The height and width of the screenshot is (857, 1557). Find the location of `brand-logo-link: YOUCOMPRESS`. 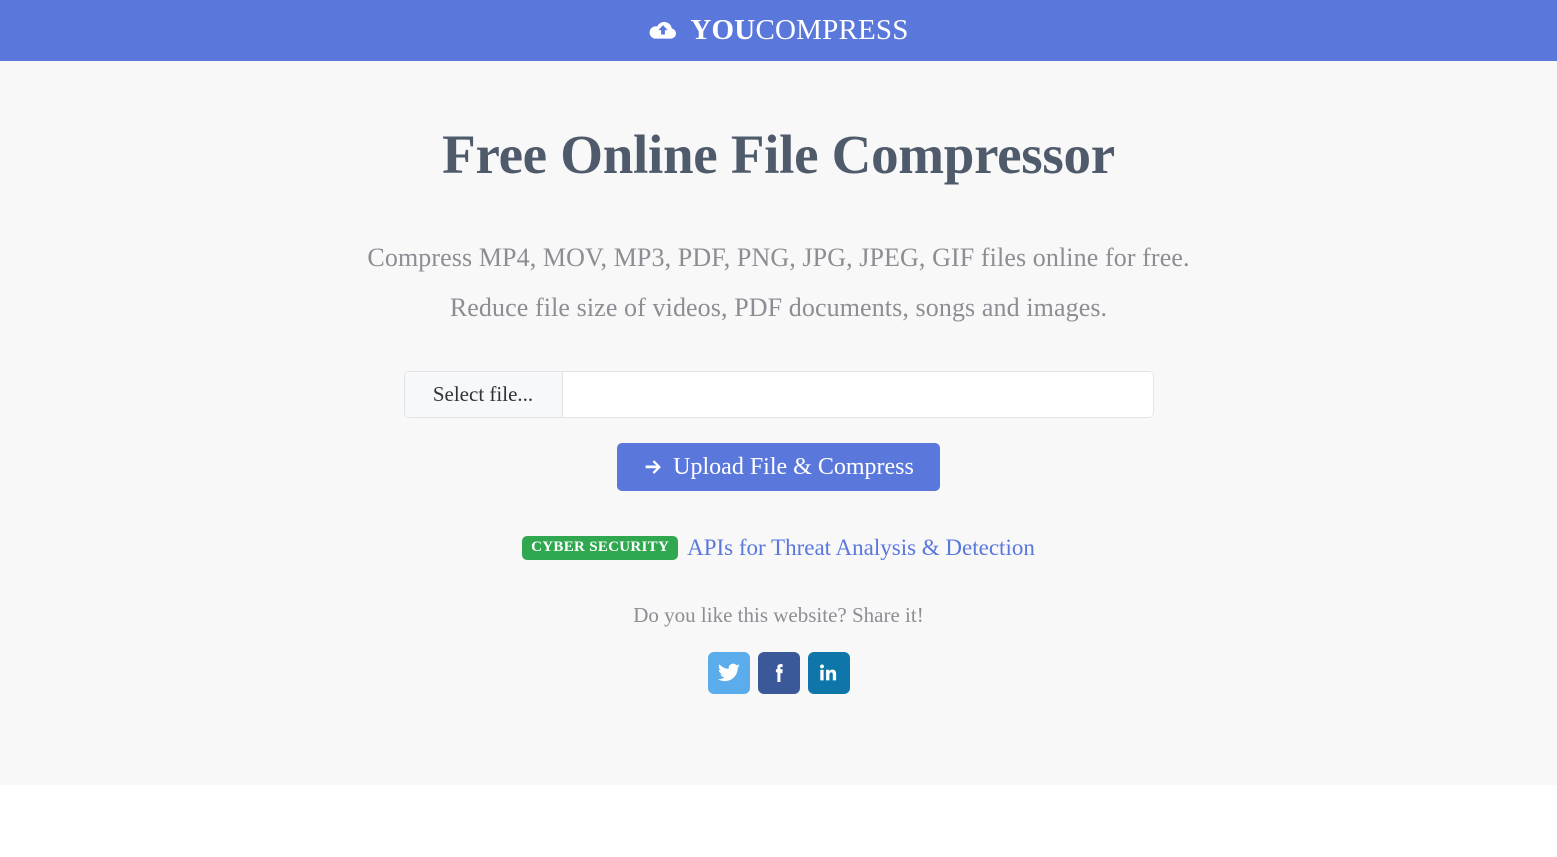

brand-logo-link: YOUCOMPRESS is located at coordinates (778, 31).